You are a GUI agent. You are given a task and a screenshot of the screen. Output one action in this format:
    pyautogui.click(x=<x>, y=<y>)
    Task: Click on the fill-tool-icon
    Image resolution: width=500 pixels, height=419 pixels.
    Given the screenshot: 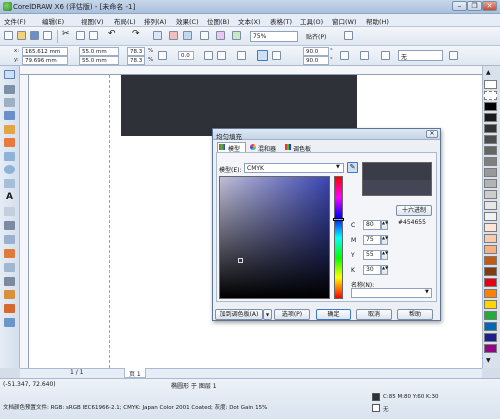 What is the action you would take?
    pyautogui.click(x=9, y=308)
    